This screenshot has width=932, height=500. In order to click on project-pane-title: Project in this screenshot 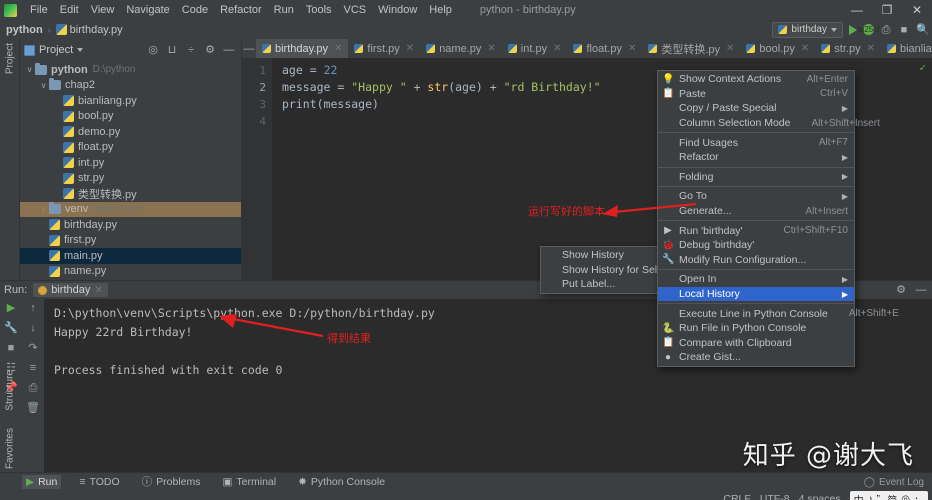, I will do `click(54, 50)`.